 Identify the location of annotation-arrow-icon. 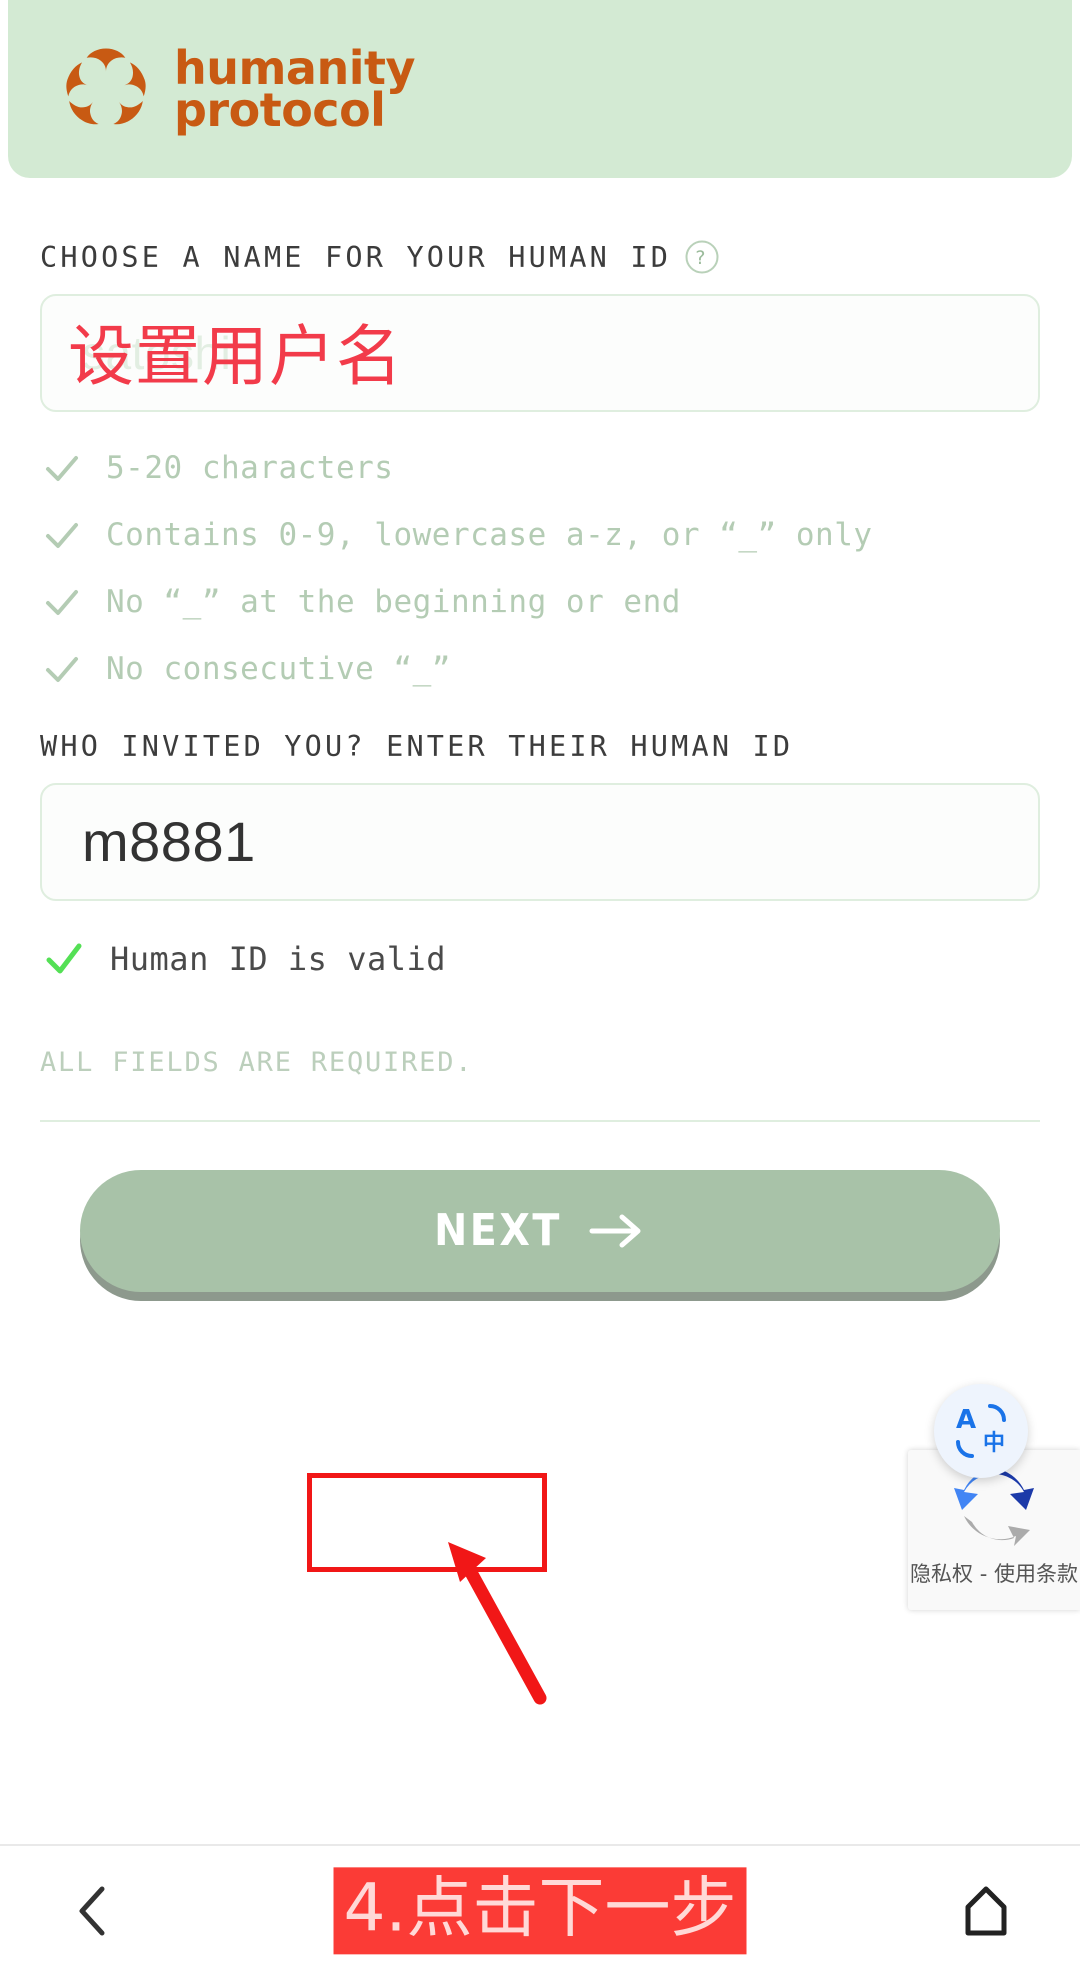
(497, 1623).